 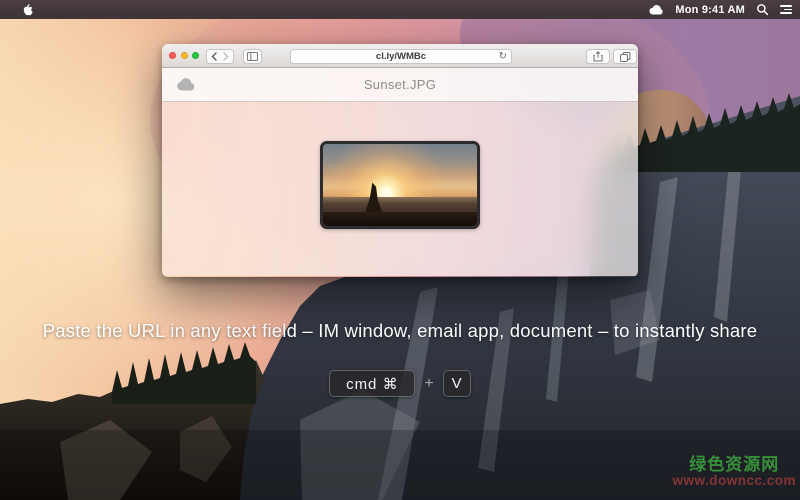 I want to click on sidebar-button, so click(x=252, y=56).